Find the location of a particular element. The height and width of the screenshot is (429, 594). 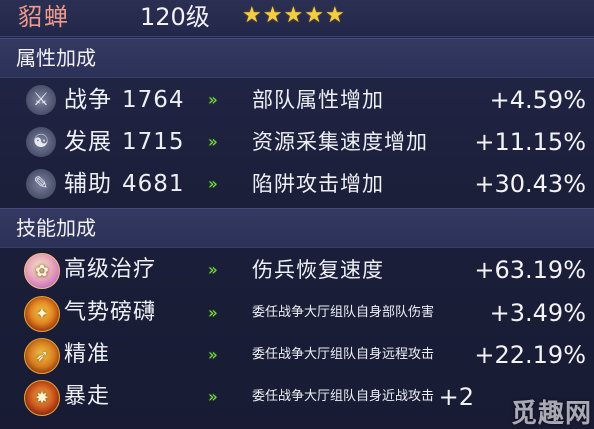

attribute-name: 发展 is located at coordinates (88, 142).